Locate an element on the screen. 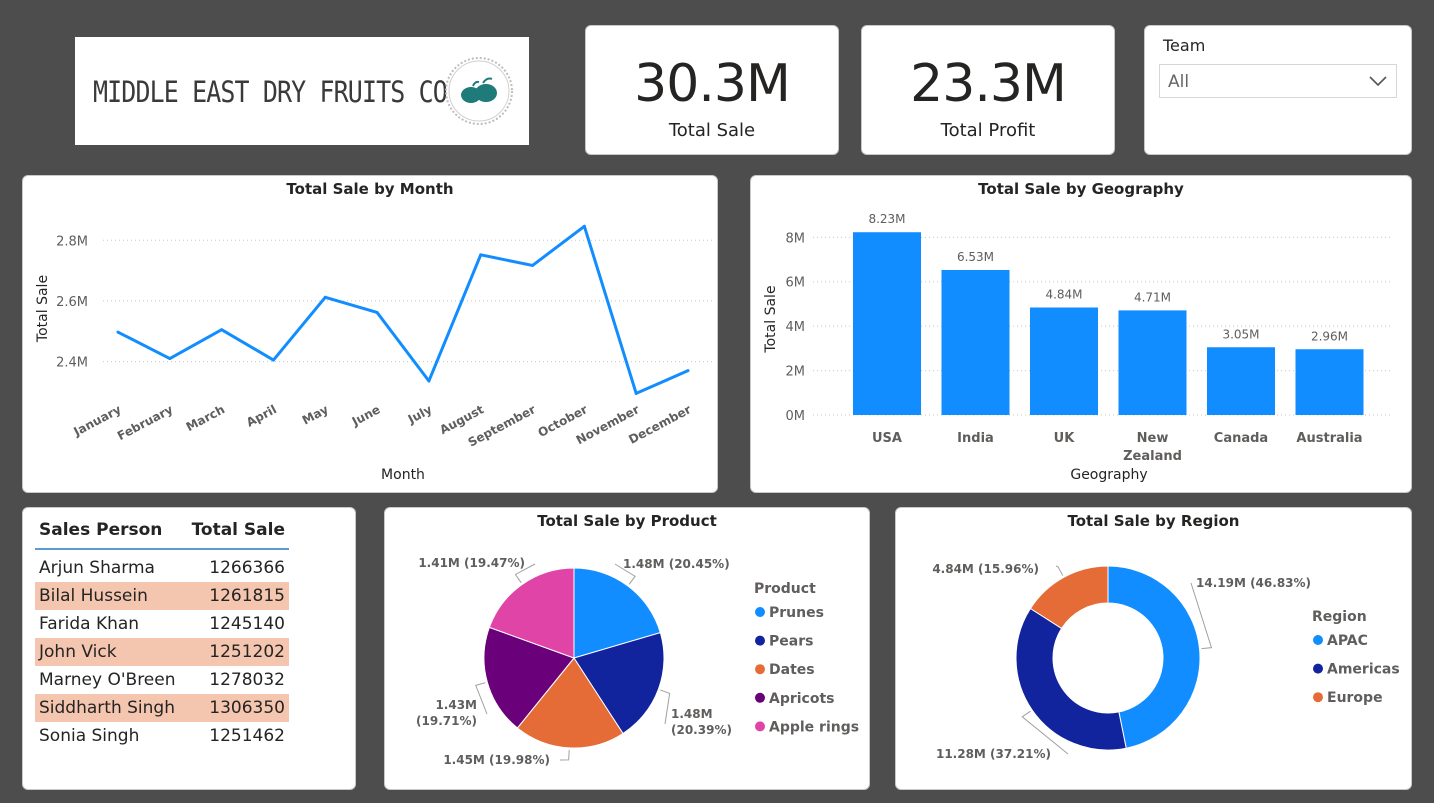 This screenshot has height=803, width=1434. x-tick-label: Canada is located at coordinates (1241, 438).